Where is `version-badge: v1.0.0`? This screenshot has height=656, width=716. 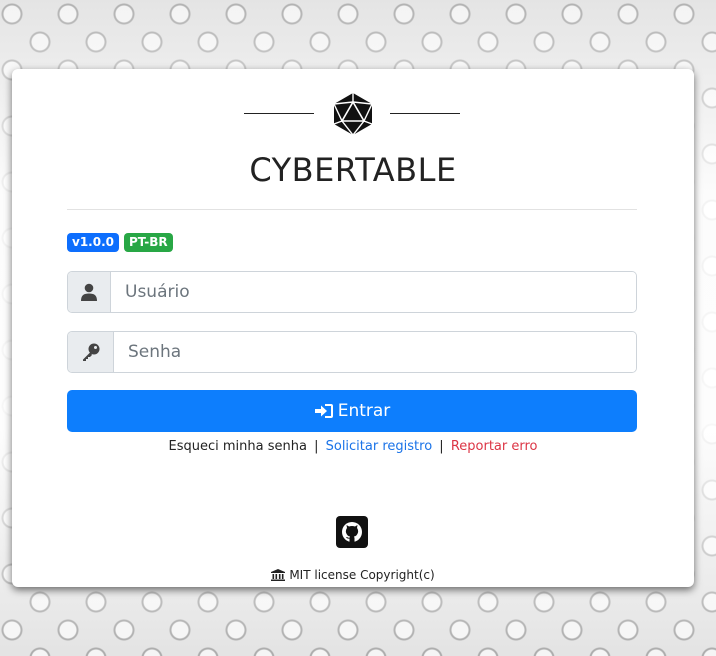 version-badge: v1.0.0 is located at coordinates (93, 242).